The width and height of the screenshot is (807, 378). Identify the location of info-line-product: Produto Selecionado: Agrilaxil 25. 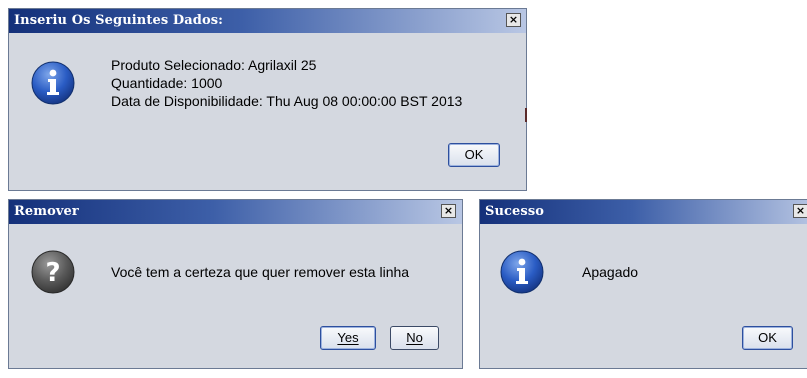
(214, 65).